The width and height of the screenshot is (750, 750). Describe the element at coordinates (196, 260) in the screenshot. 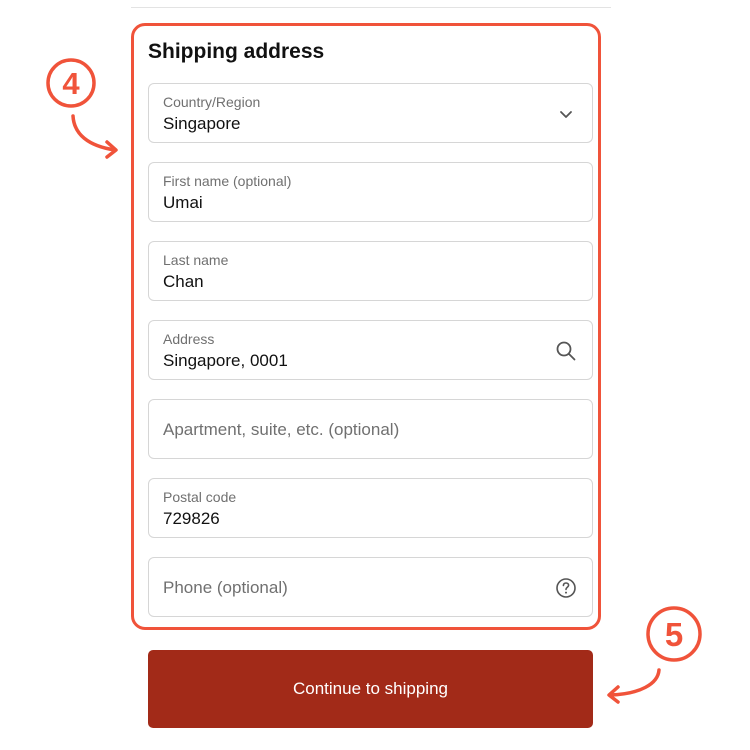

I see `last-name-label: Last name` at that location.